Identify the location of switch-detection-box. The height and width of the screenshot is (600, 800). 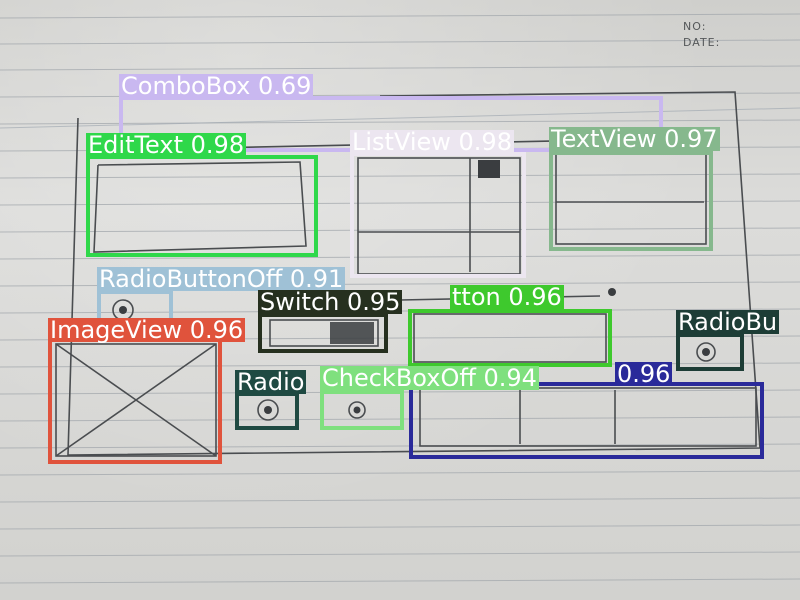
(323, 333).